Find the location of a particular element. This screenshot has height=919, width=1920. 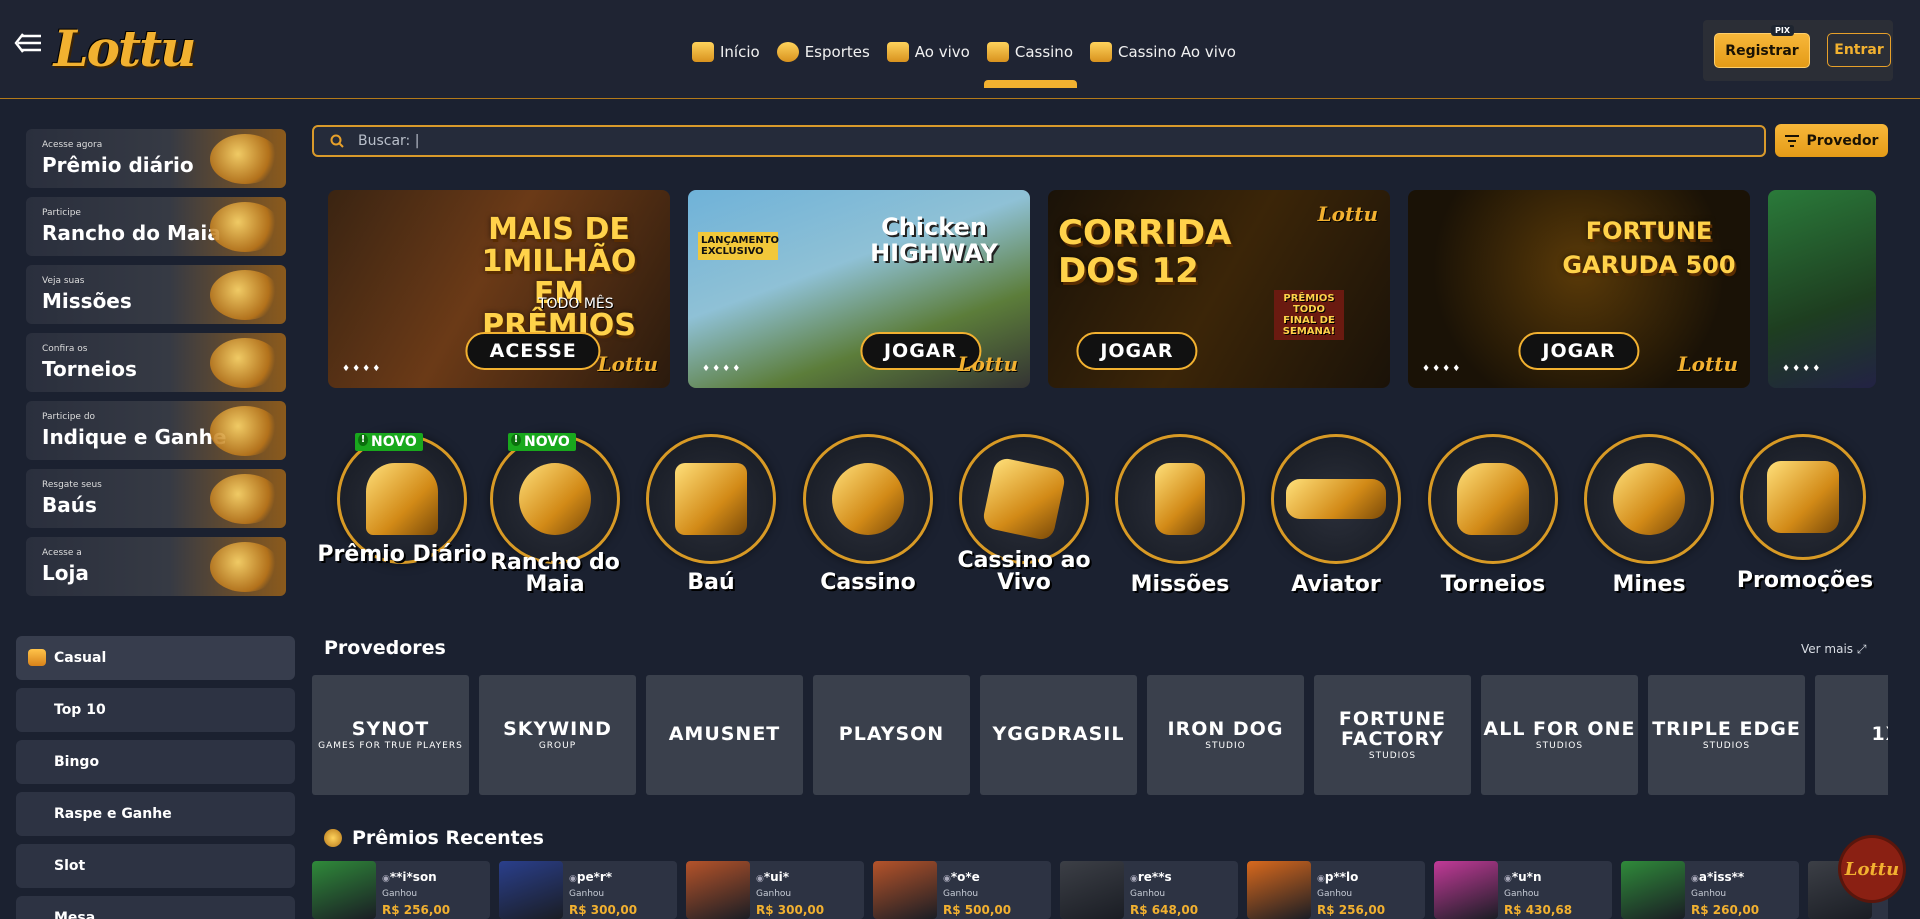

nav-cassino-ao-vivo: Cassino Ao vivo is located at coordinates (1163, 52).